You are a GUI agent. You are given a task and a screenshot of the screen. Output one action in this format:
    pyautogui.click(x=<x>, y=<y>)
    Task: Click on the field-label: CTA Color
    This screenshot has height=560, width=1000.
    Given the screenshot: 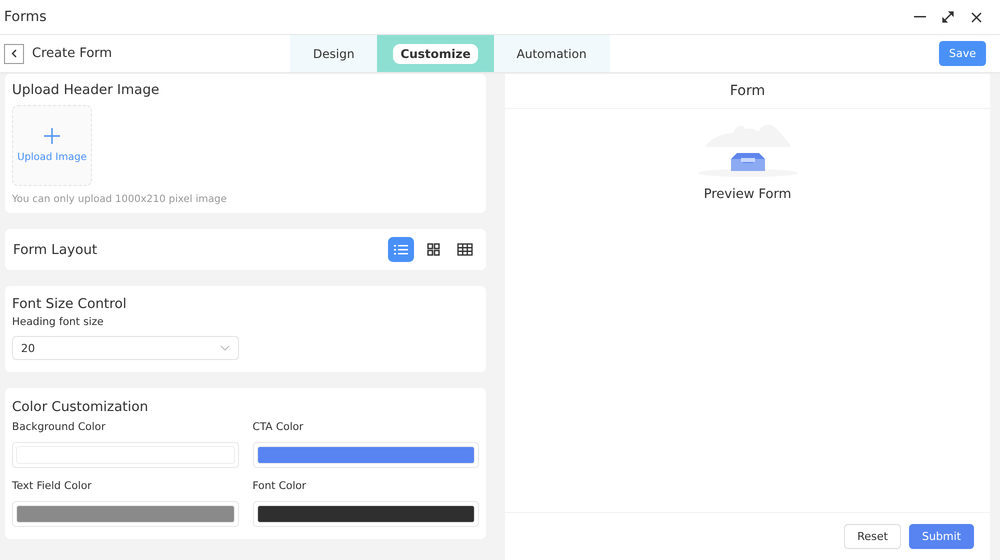 What is the action you would take?
    pyautogui.click(x=278, y=427)
    